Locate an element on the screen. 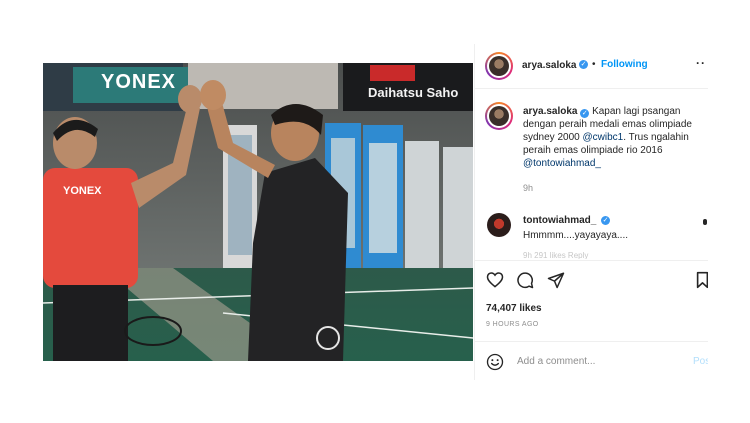  author-avatar-ring is located at coordinates (499, 66).